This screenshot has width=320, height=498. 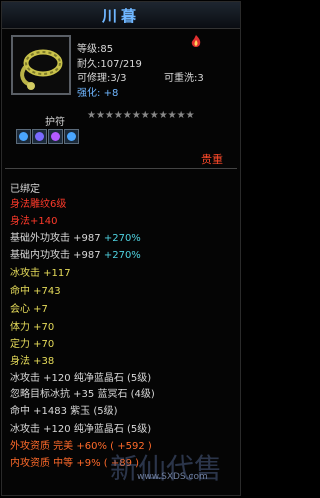 I want to click on enhance-label: 强化:, so click(x=89, y=93).